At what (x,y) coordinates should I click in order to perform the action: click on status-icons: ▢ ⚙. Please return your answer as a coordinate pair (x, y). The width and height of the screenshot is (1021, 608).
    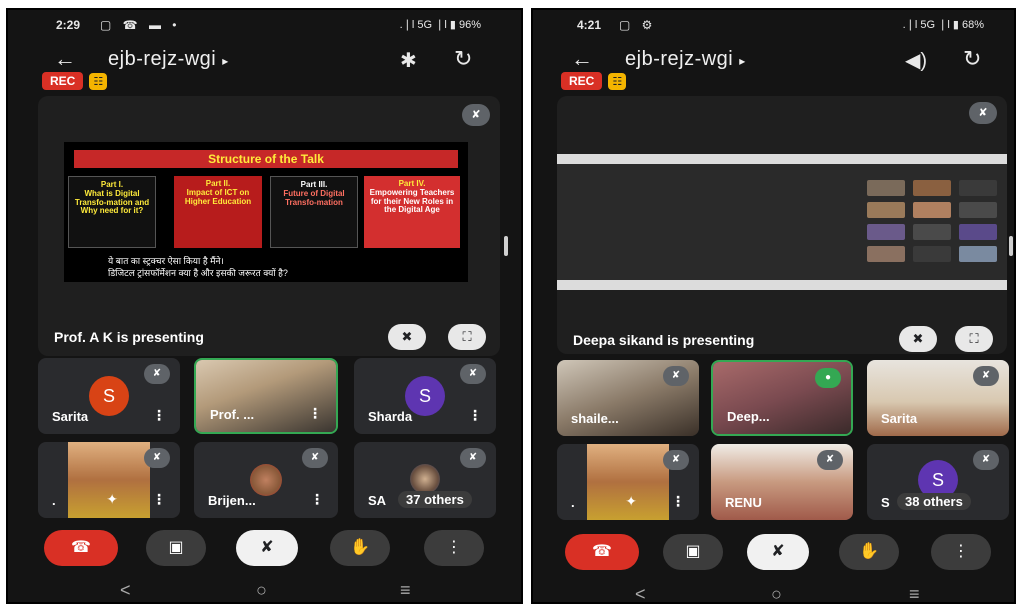
    Looking at the image, I should click on (638, 25).